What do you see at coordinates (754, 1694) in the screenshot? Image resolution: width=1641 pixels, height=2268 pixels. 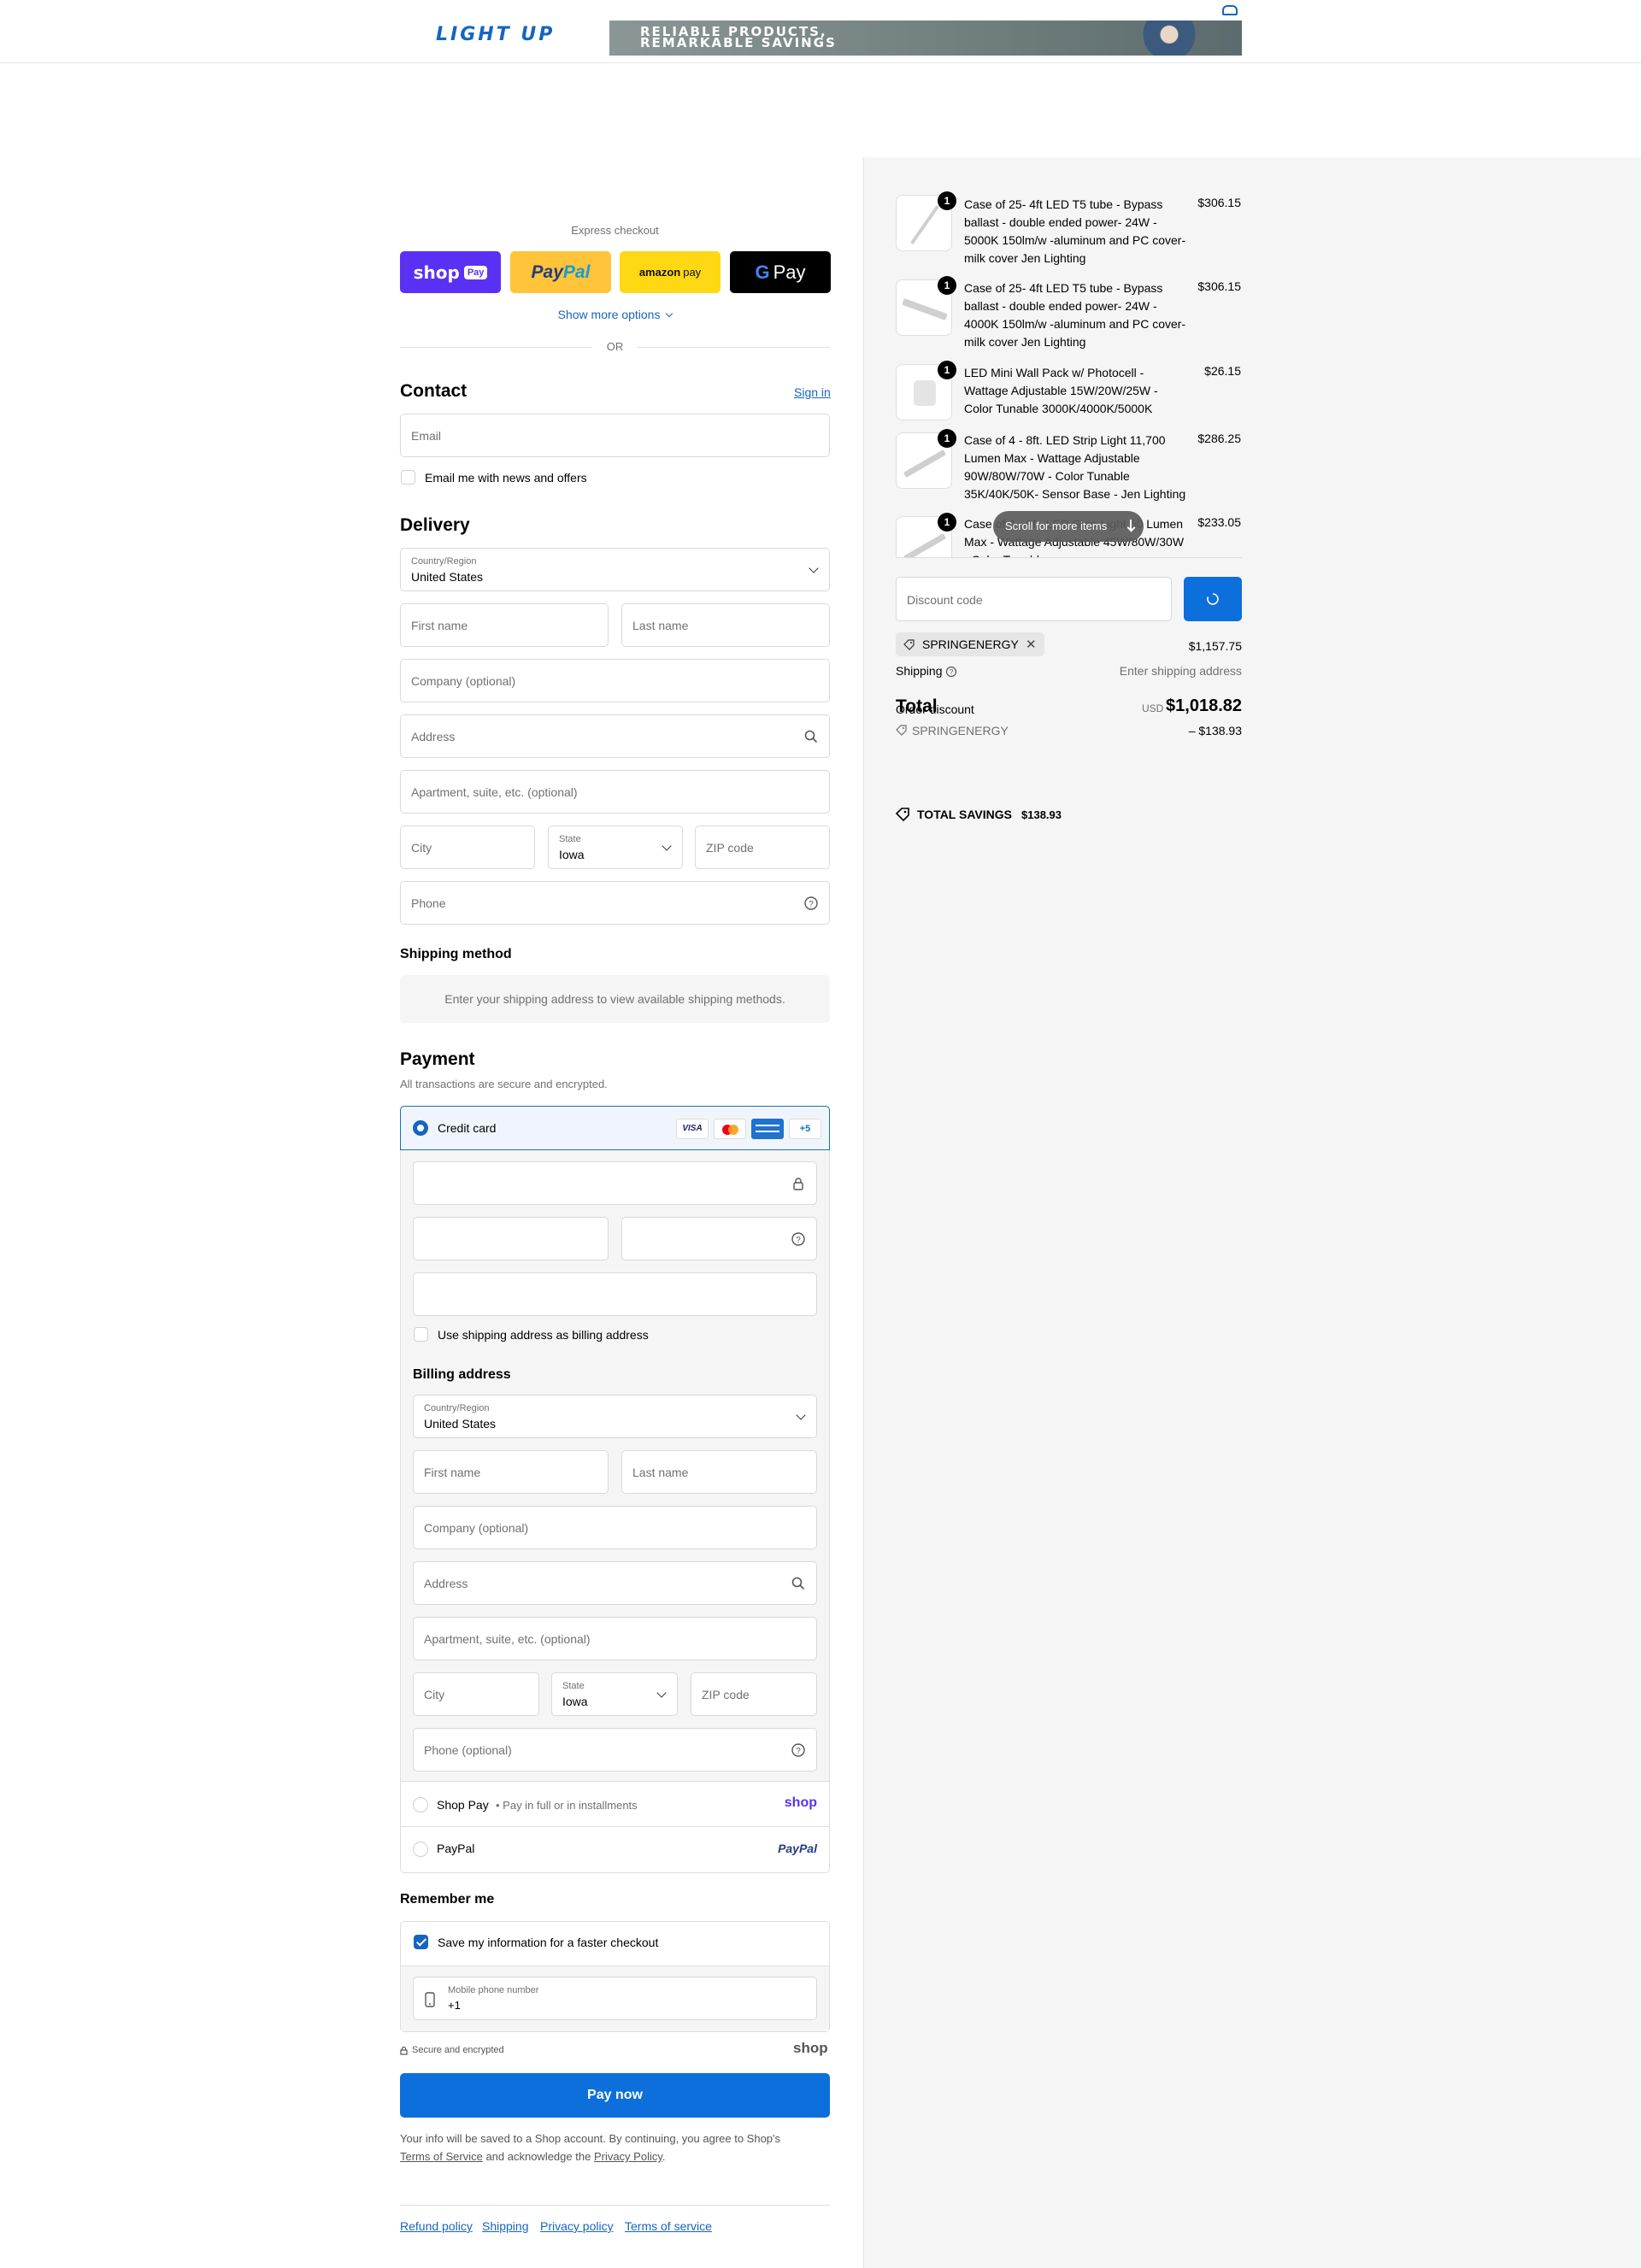 I see `billing-zip-field: ZIP code` at bounding box center [754, 1694].